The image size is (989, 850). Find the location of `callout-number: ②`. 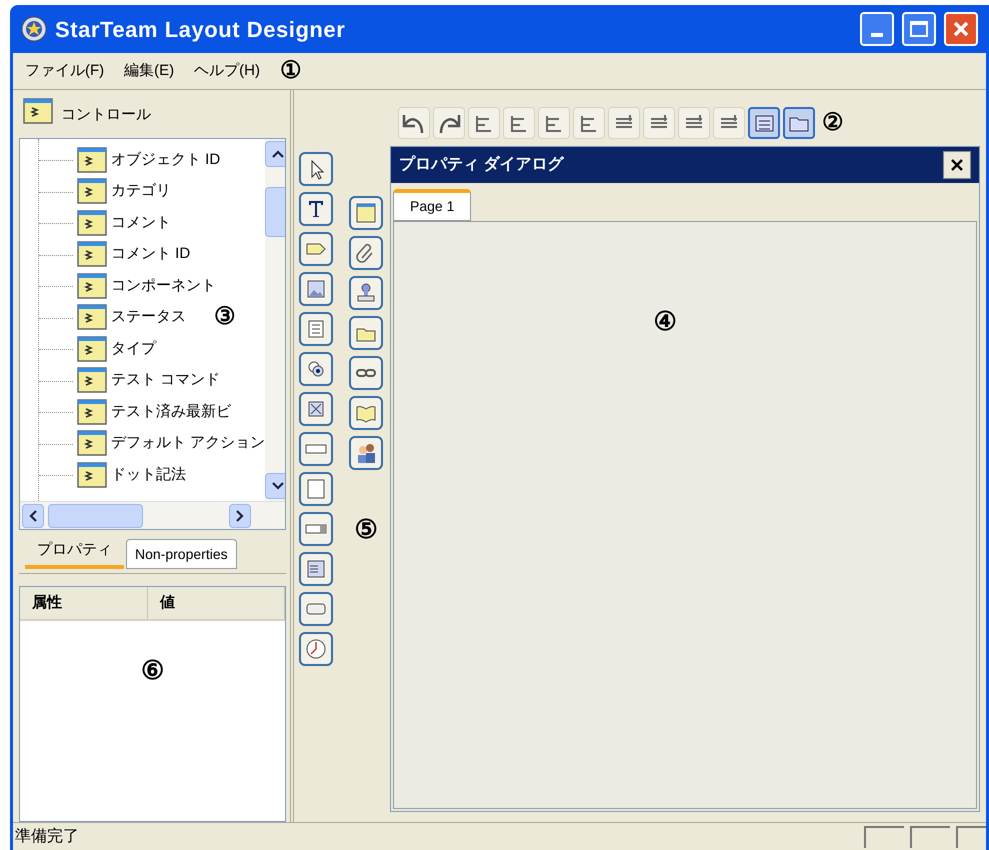

callout-number: ② is located at coordinates (833, 123).